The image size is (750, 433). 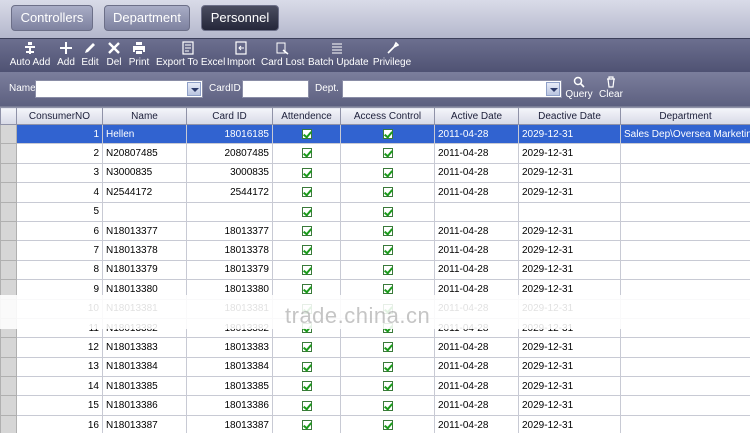 What do you see at coordinates (579, 88) in the screenshot?
I see `query-button: Query` at bounding box center [579, 88].